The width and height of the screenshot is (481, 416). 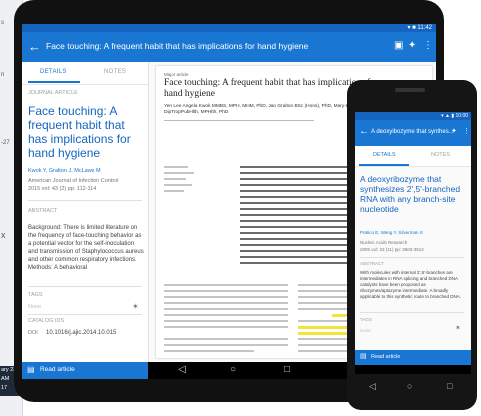 I want to click on phone-read-article-bar: ▤ Read article, so click(x=413, y=357).